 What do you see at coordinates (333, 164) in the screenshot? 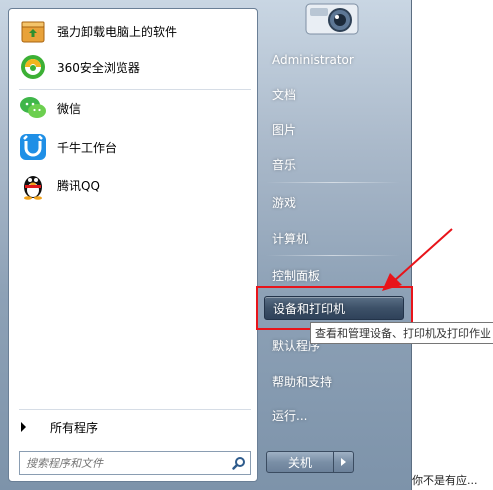
I see `right-item-music: 音乐` at bounding box center [333, 164].